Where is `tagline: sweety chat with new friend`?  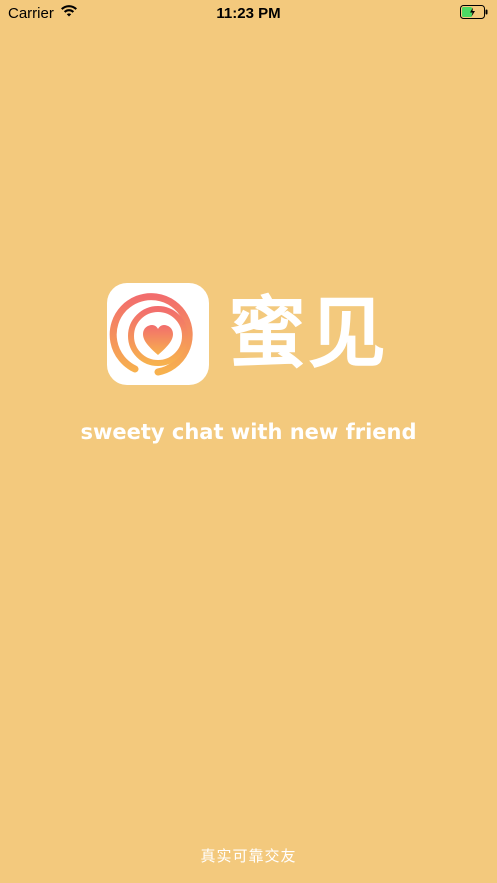 tagline: sweety chat with new friend is located at coordinates (248, 432).